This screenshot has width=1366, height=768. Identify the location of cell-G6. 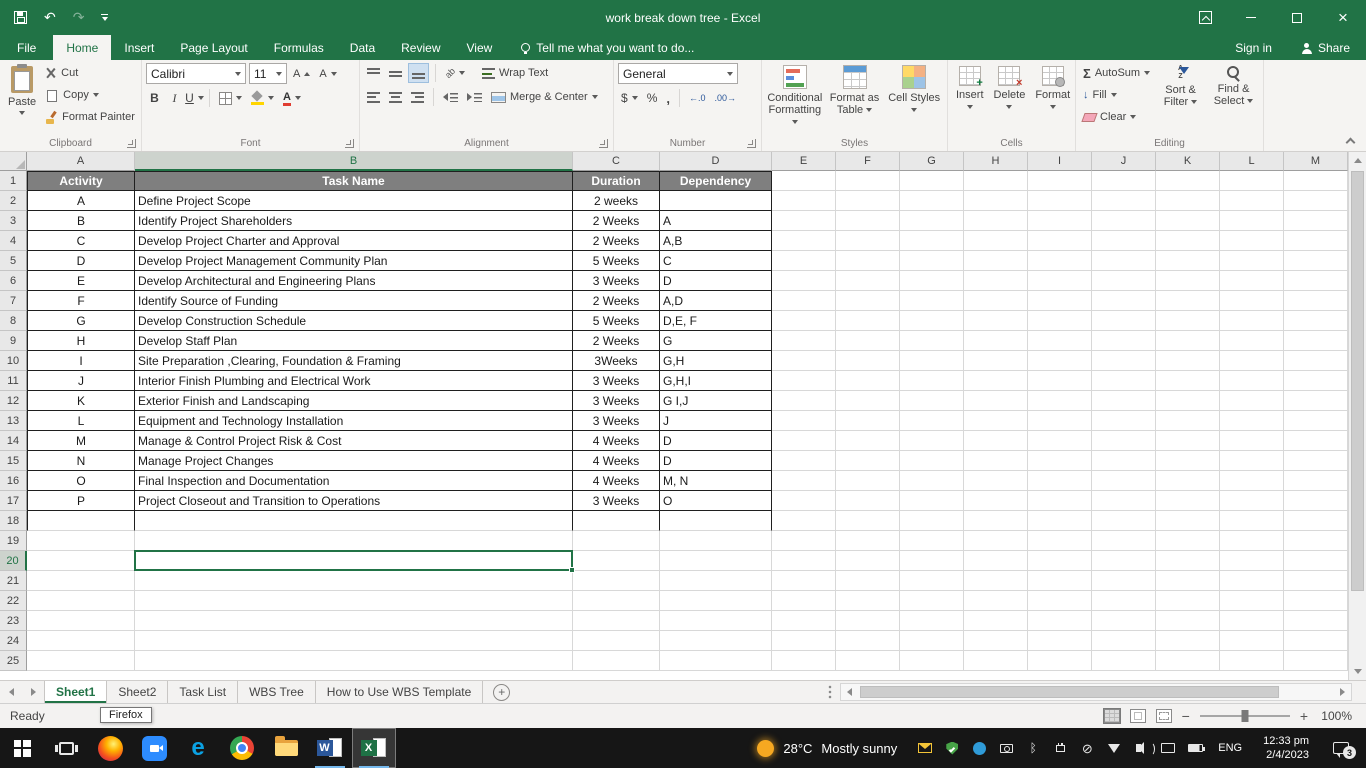
(932, 281).